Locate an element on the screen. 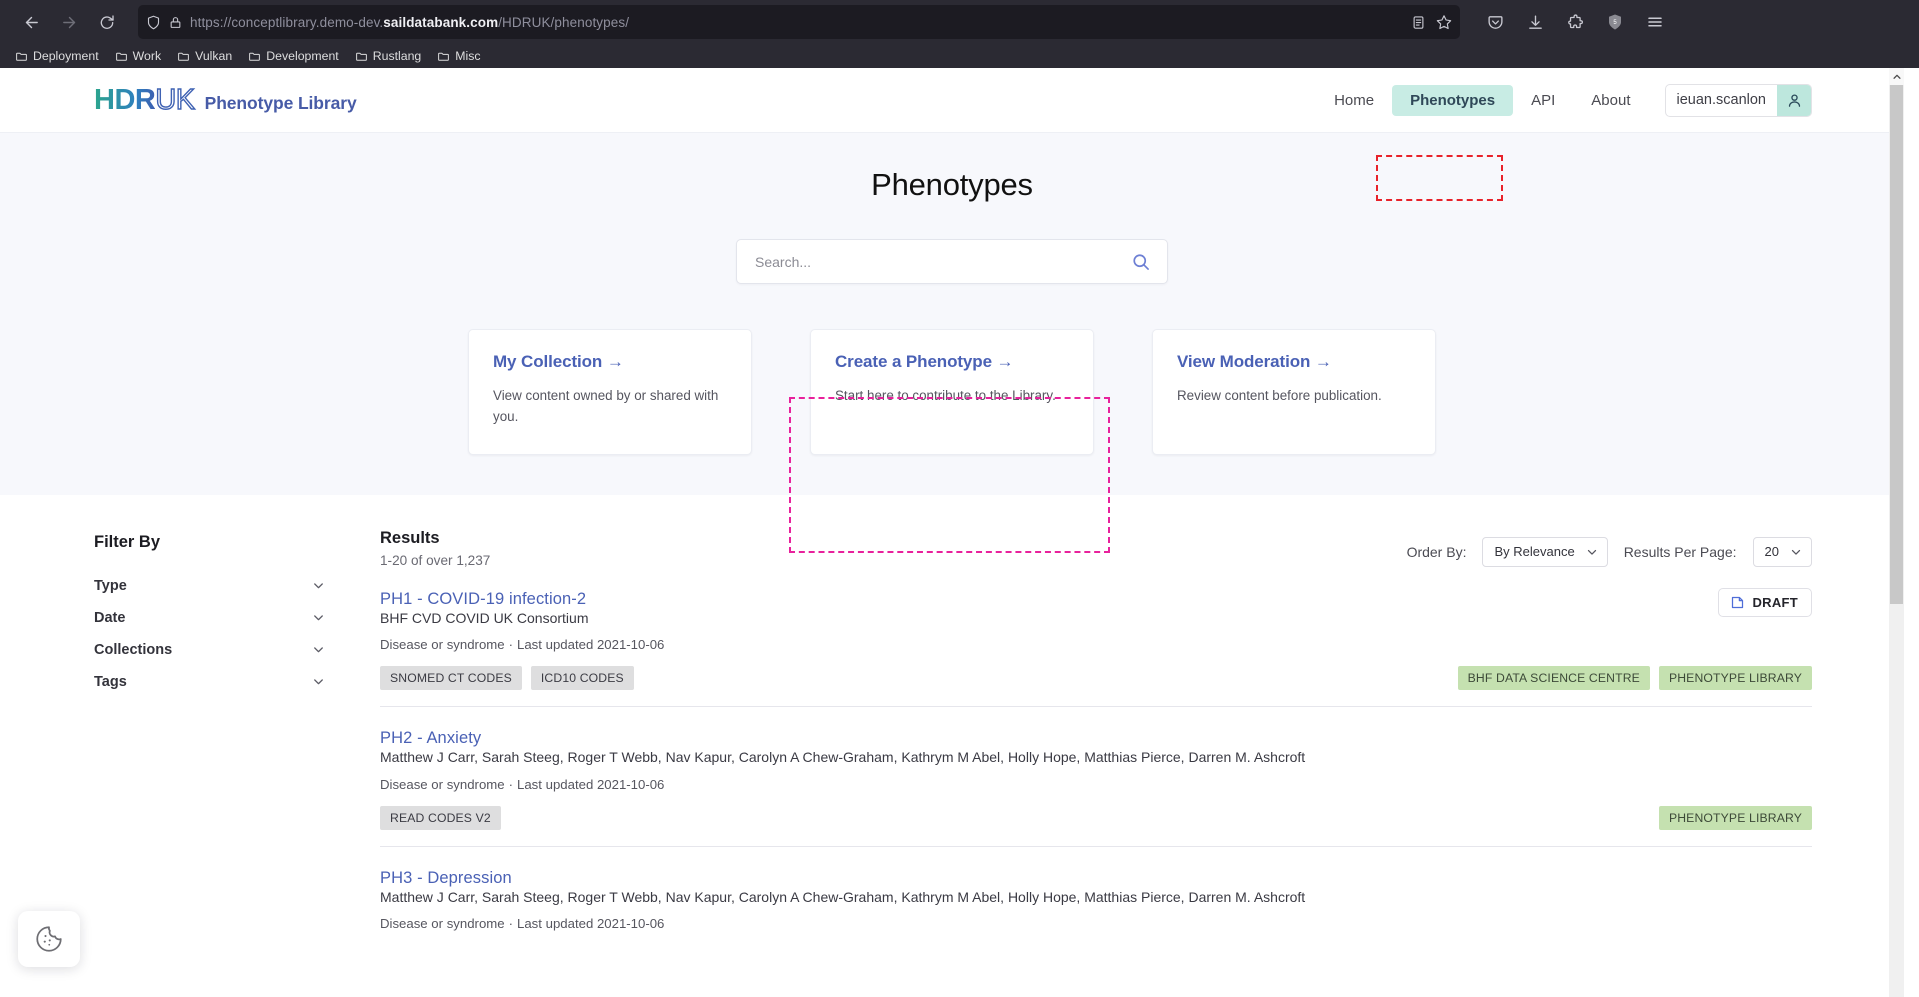 This screenshot has height=997, width=1919. arrow-right-icon: → is located at coordinates (1323, 361).